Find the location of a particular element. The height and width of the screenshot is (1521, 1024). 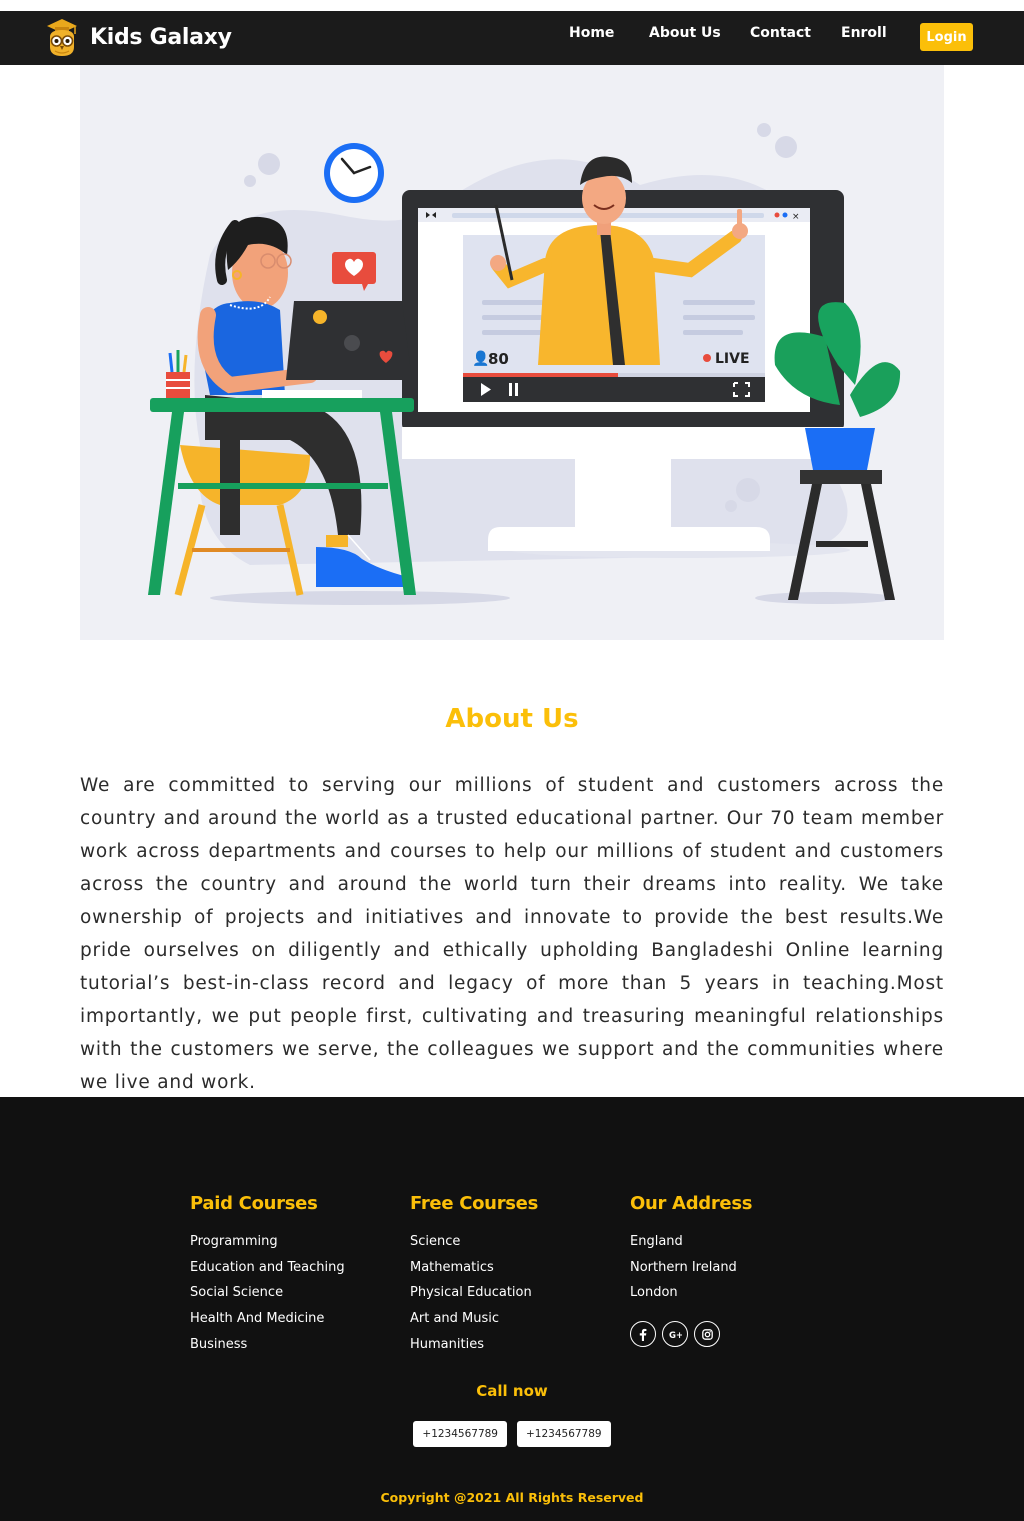

free-course-item: Mathematics is located at coordinates (510, 1268).